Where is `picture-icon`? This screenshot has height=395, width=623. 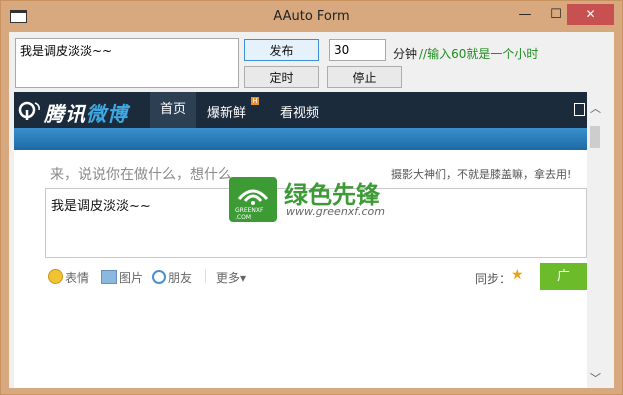 picture-icon is located at coordinates (109, 277).